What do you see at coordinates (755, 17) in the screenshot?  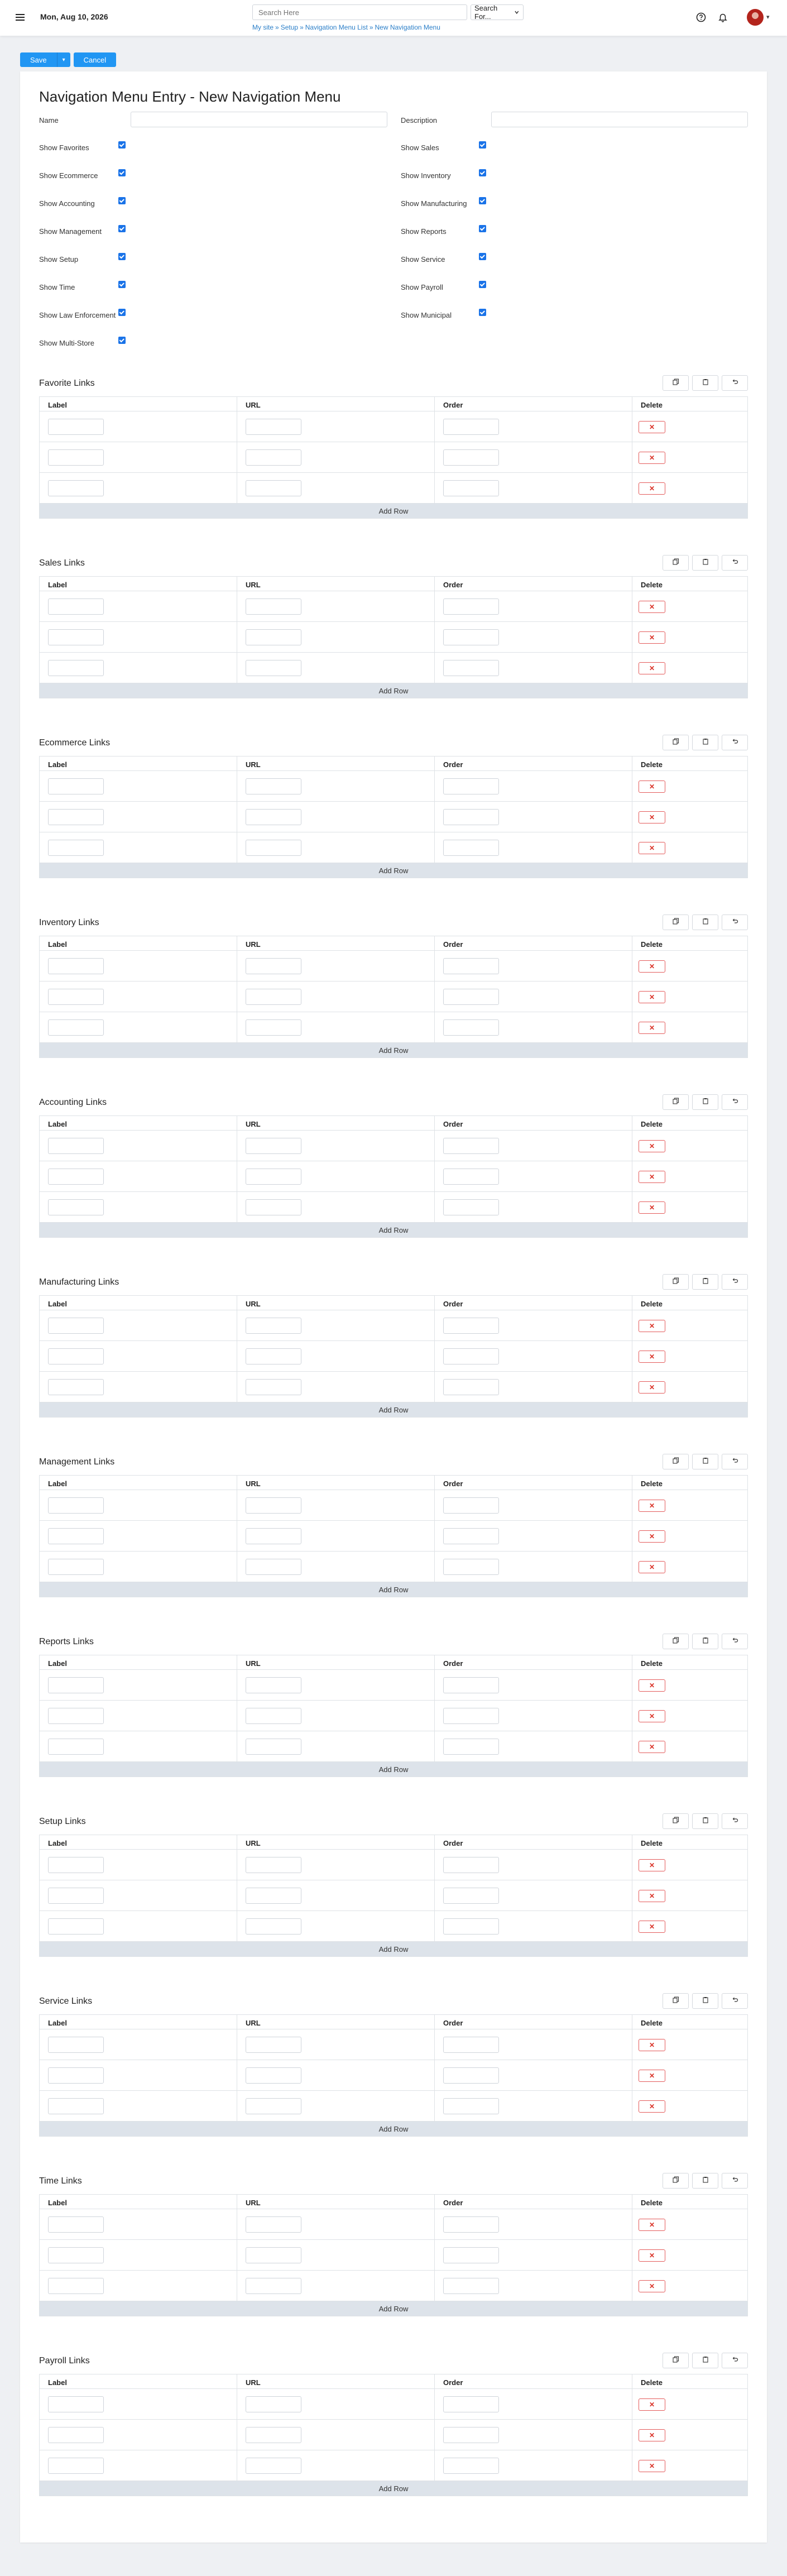 I see `avatar` at bounding box center [755, 17].